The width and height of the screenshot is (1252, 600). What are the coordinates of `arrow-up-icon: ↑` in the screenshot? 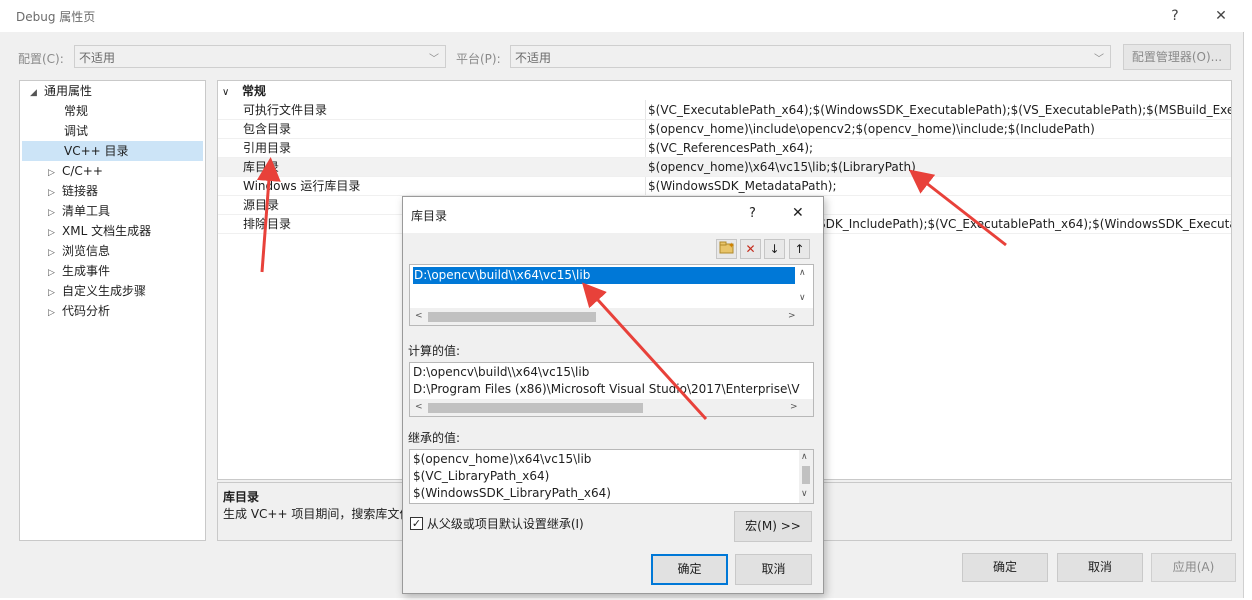 It's located at (799, 249).